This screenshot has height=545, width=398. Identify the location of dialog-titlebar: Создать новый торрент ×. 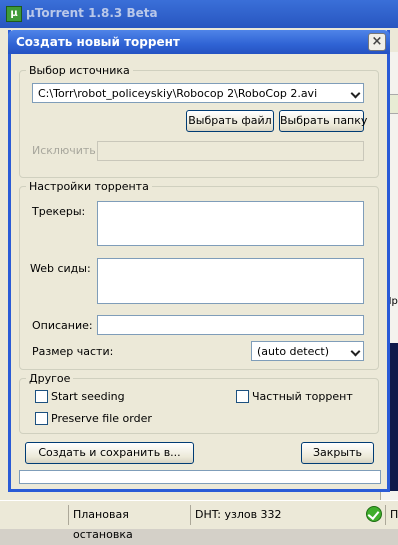
(199, 42).